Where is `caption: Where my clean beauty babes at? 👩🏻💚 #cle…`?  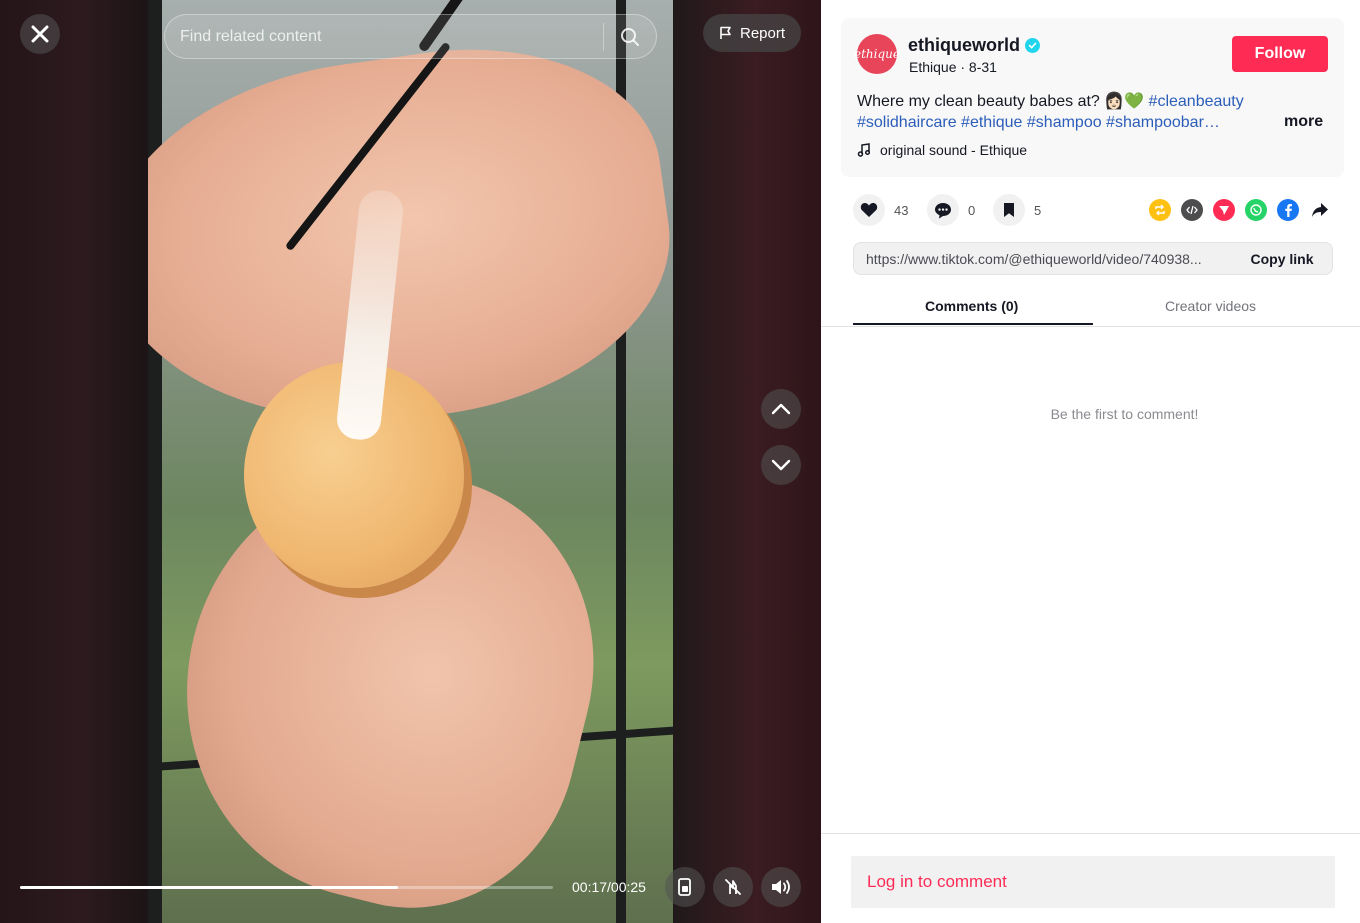
caption: Where my clean beauty babes at? 👩🏻💚 #cle… is located at coordinates (1057, 112).